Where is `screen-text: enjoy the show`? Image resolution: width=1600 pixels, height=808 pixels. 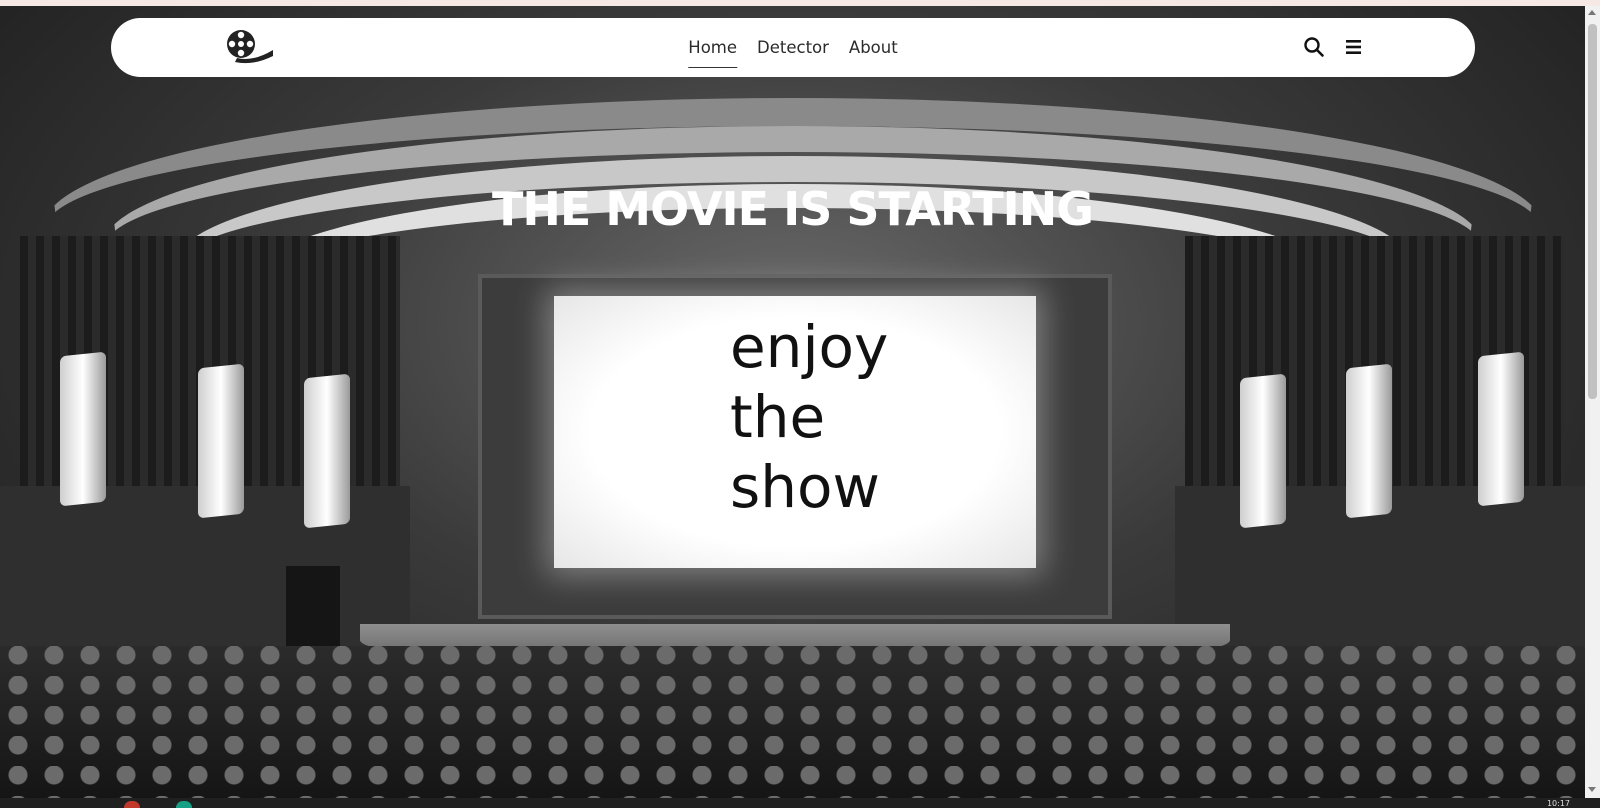 screen-text: enjoy the show is located at coordinates (809, 417).